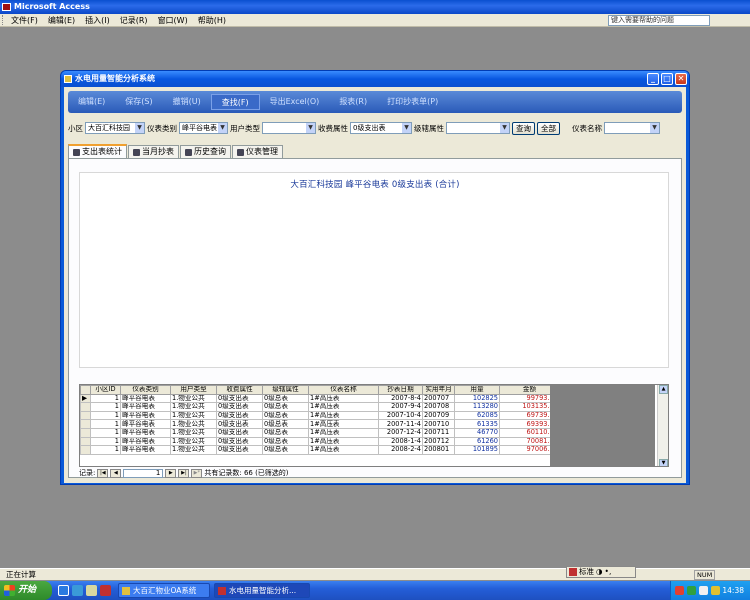 The image size is (750, 600). Describe the element at coordinates (103, 473) in the screenshot. I see `first-record-icon: |◀` at that location.